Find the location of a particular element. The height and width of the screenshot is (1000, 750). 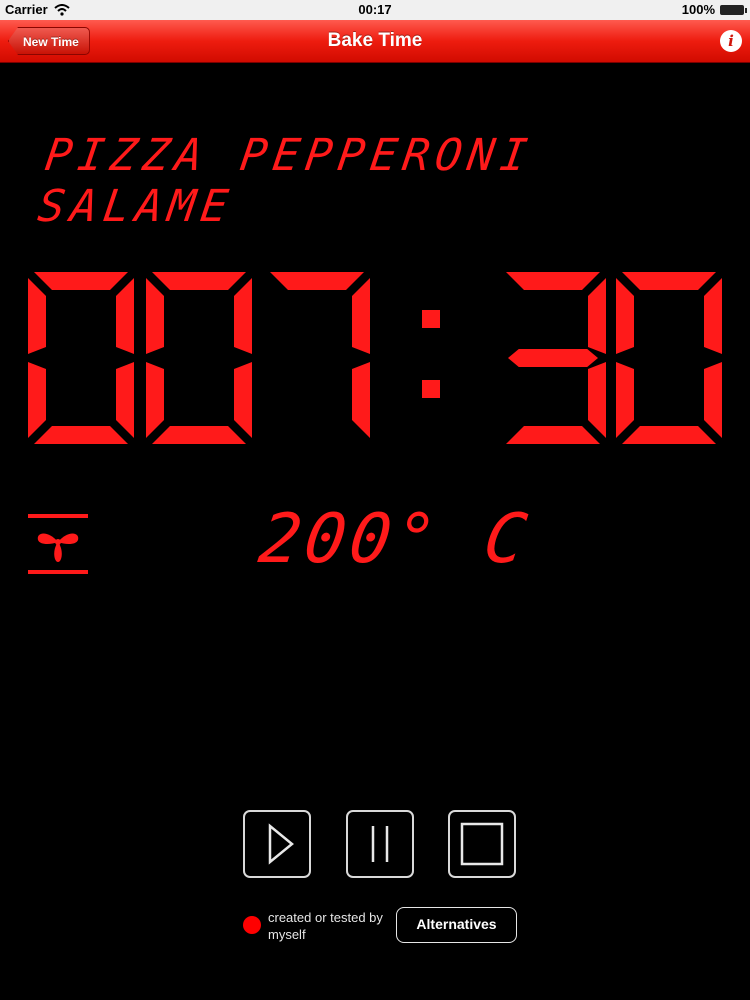

recipe-name: PIZZA PEPPERONI SALAME is located at coordinates (285, 181).